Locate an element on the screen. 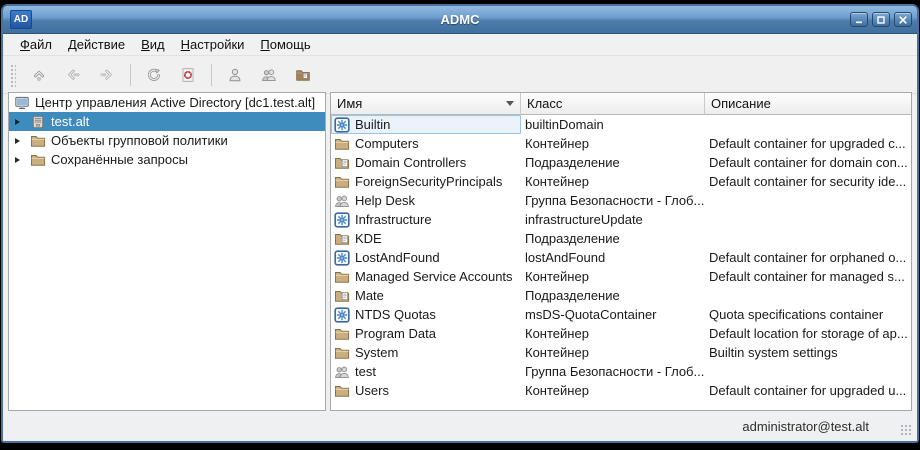 The image size is (920, 450). column-header-label: Описание is located at coordinates (741, 103).